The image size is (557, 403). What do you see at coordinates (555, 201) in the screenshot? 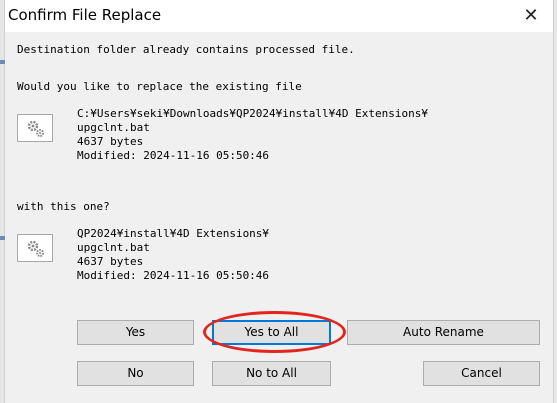
I see `window-right-edge` at bounding box center [555, 201].